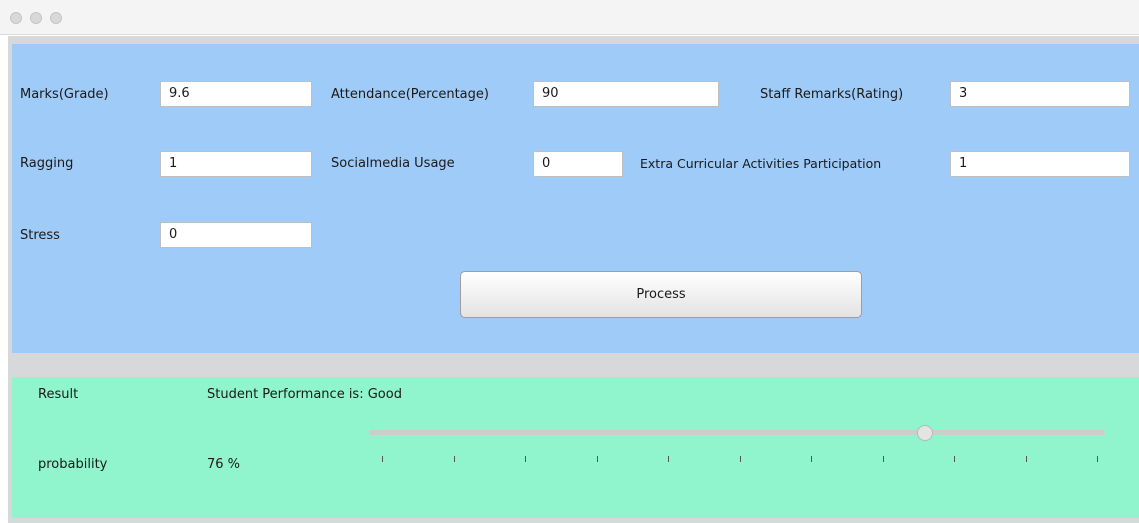  Describe the element at coordinates (73, 464) in the screenshot. I see `probability-label: probability` at that location.